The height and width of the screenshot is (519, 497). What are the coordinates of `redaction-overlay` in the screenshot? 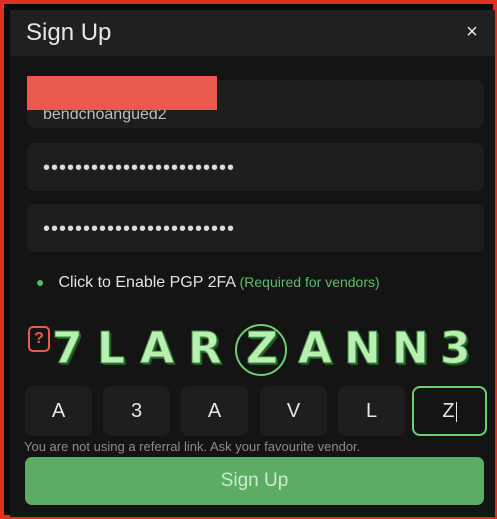 It's located at (122, 93).